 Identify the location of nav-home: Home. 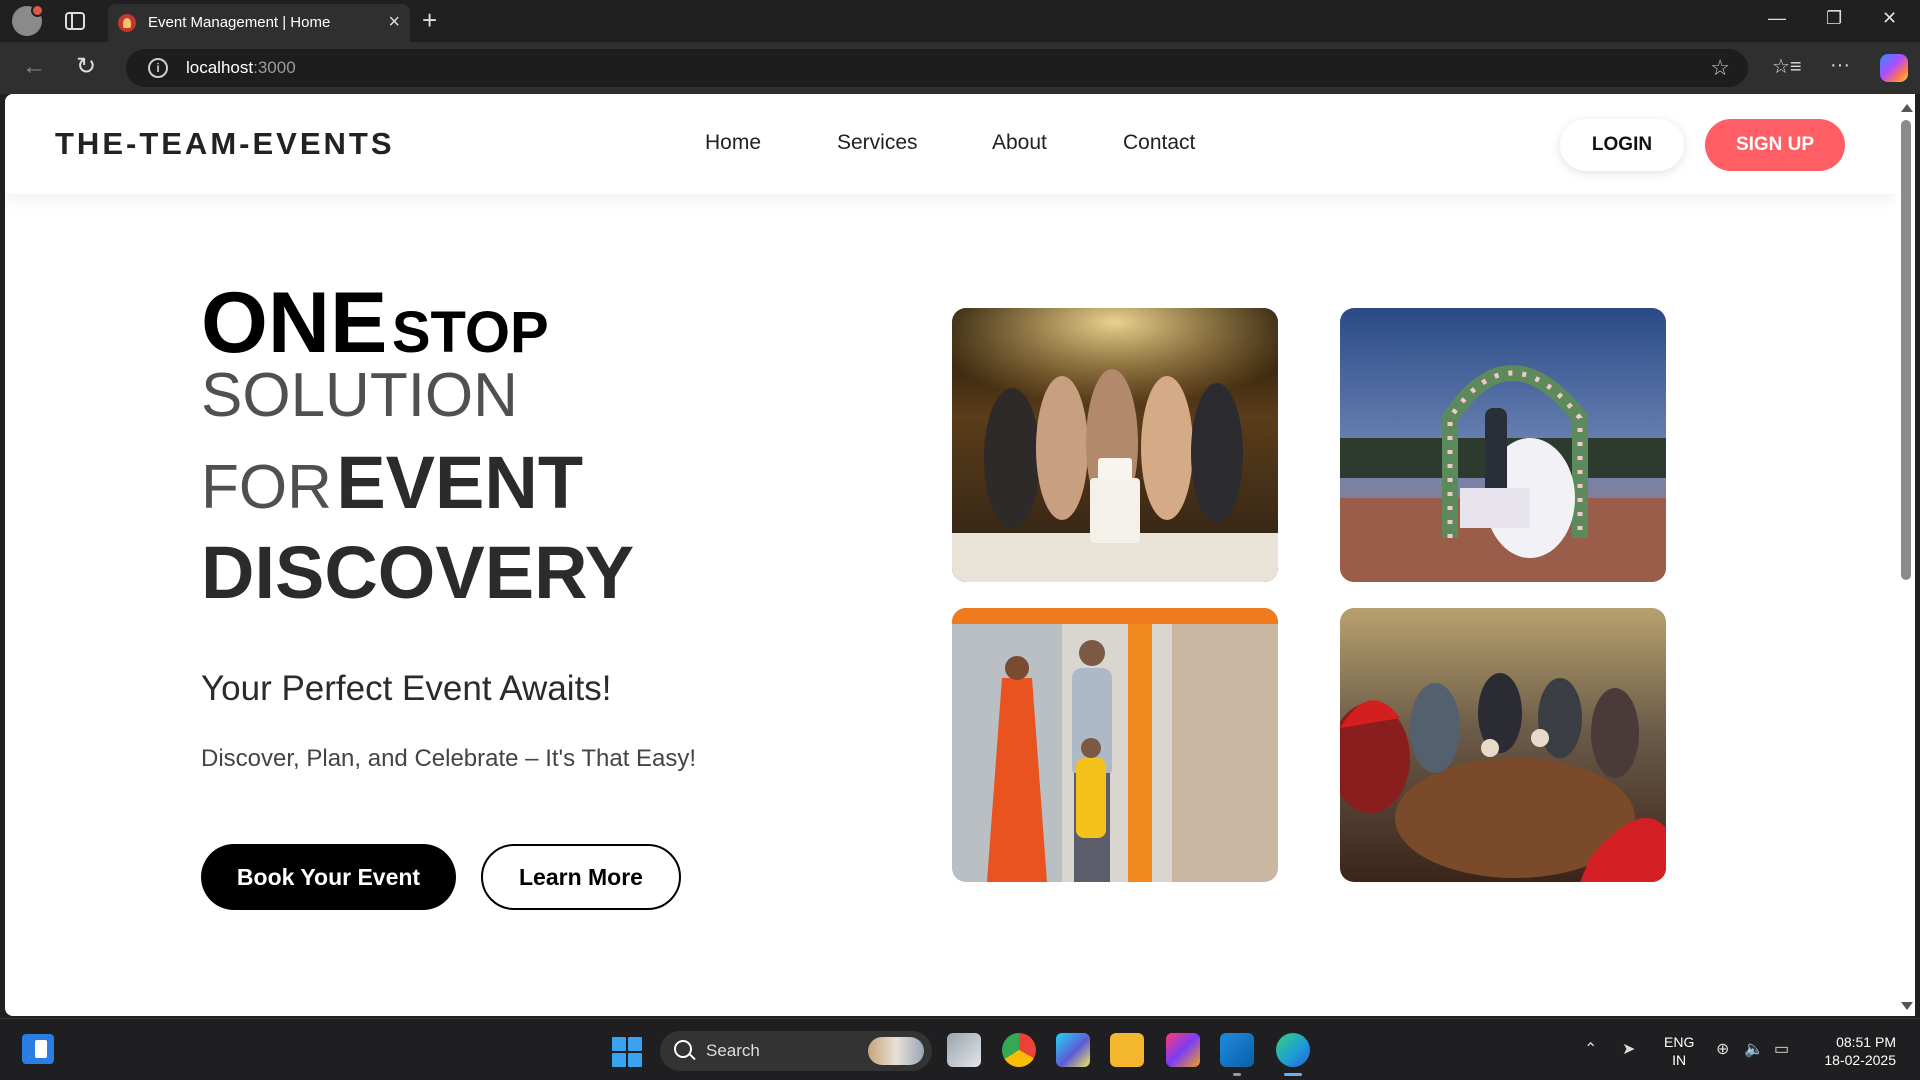
(733, 143).